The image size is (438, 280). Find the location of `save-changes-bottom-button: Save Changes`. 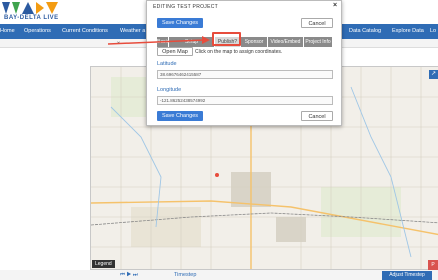

save-changes-bottom-button: Save Changes is located at coordinates (180, 116).